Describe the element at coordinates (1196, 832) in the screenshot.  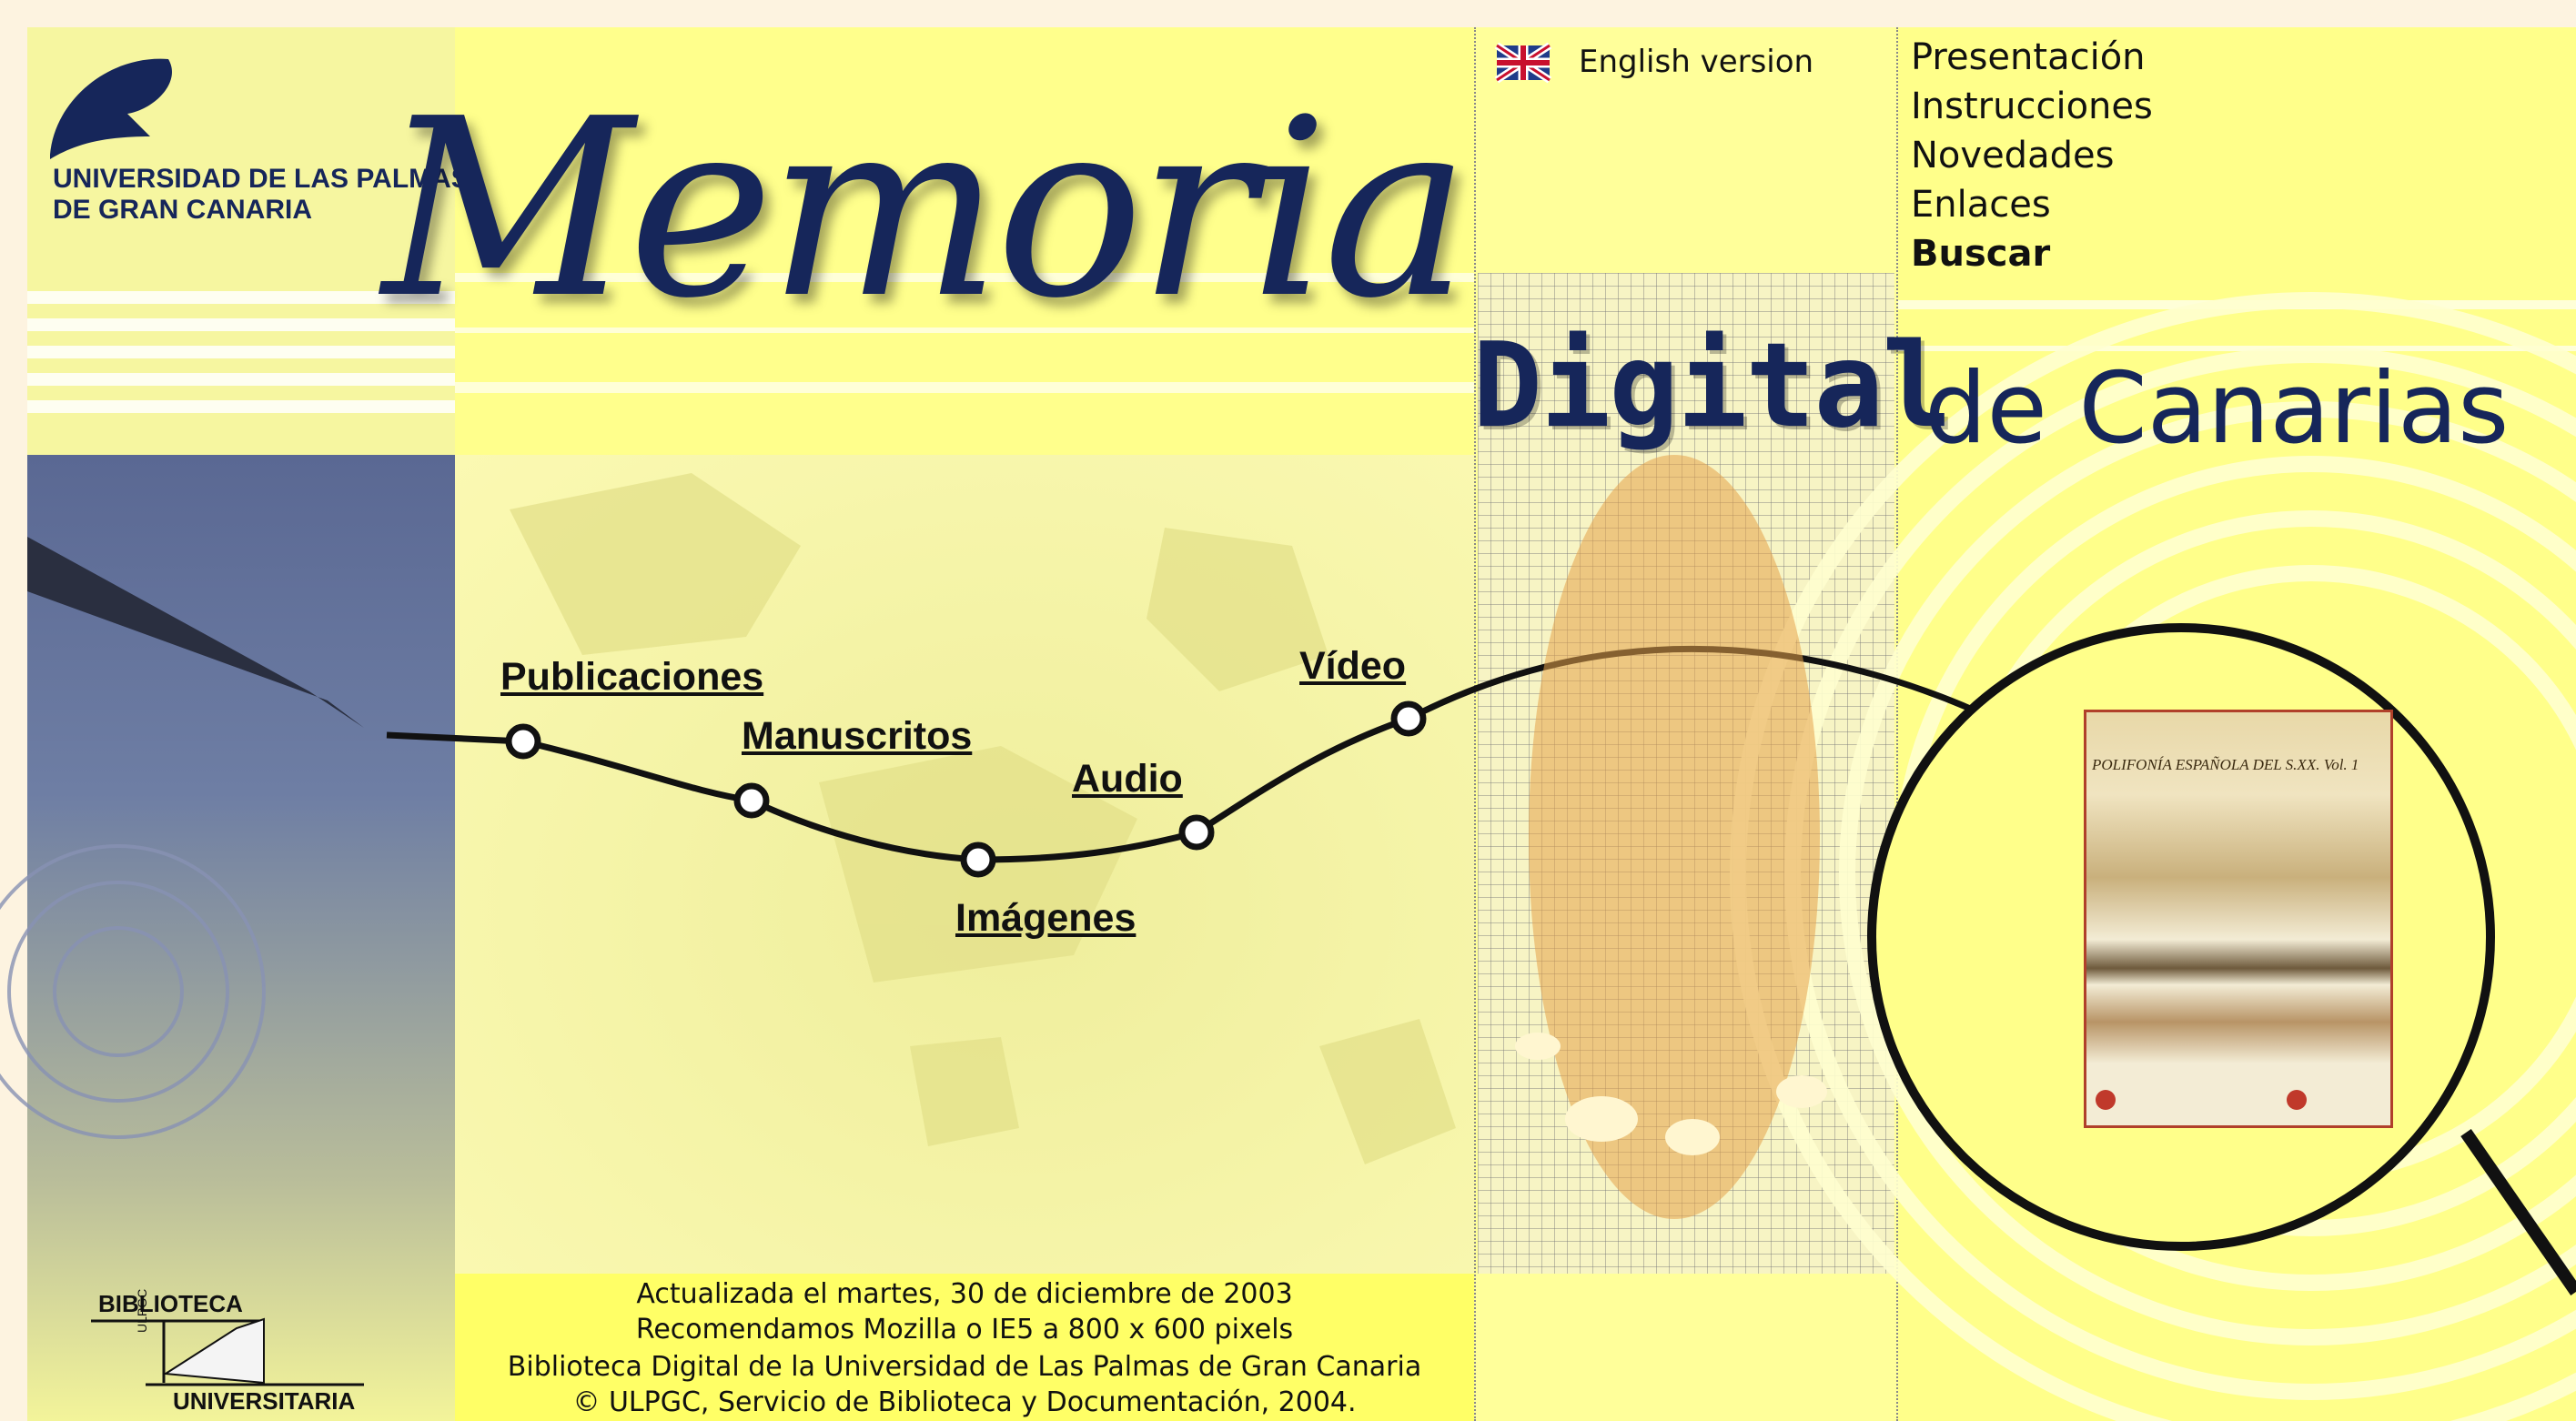
I see `timeline-node-audio` at that location.